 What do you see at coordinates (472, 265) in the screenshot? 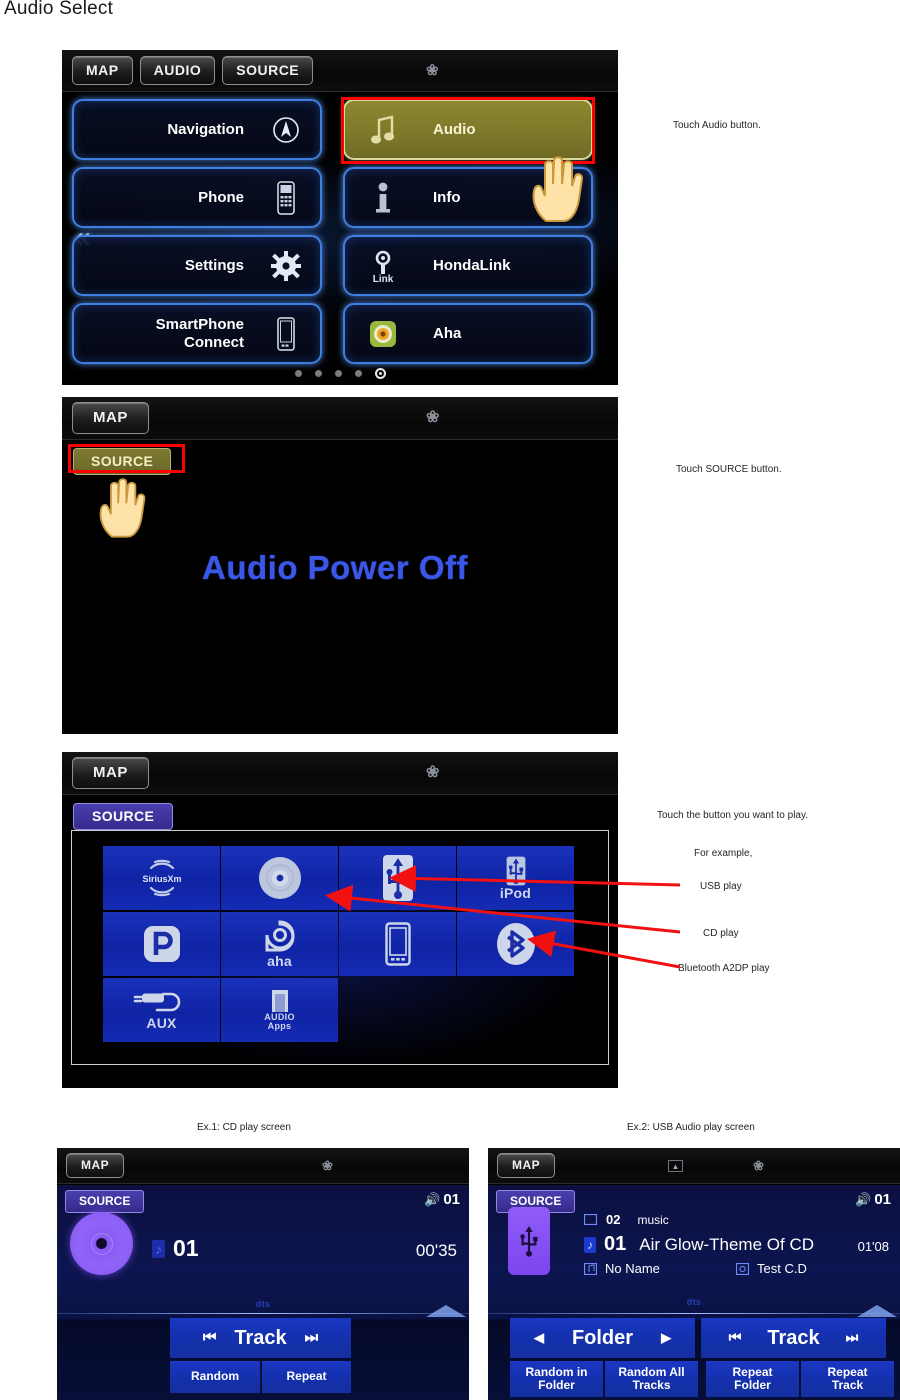
I see `menu-item-label: HondaLink` at bounding box center [472, 265].